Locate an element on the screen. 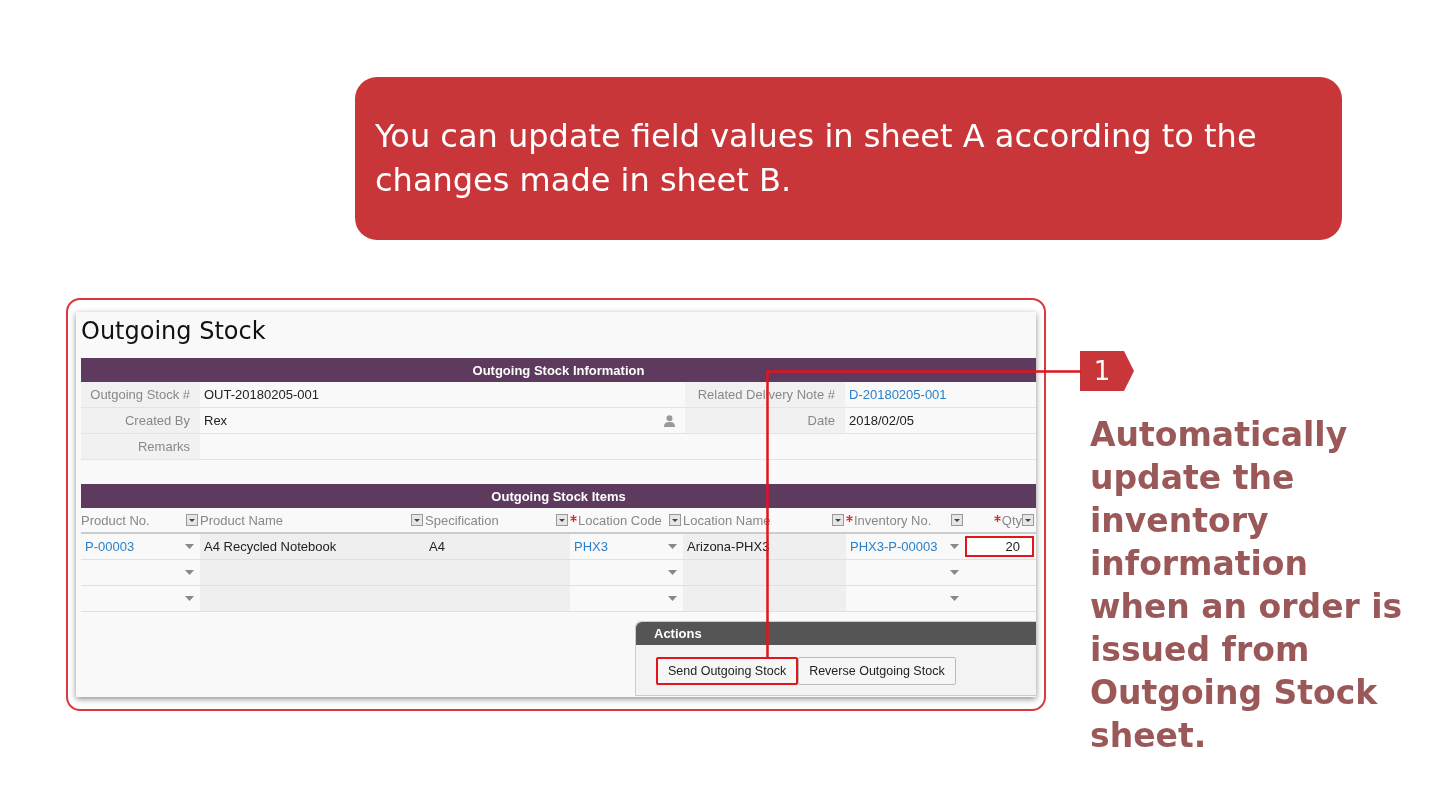 This screenshot has width=1440, height=810. step-badge: 1 is located at coordinates (1107, 371).